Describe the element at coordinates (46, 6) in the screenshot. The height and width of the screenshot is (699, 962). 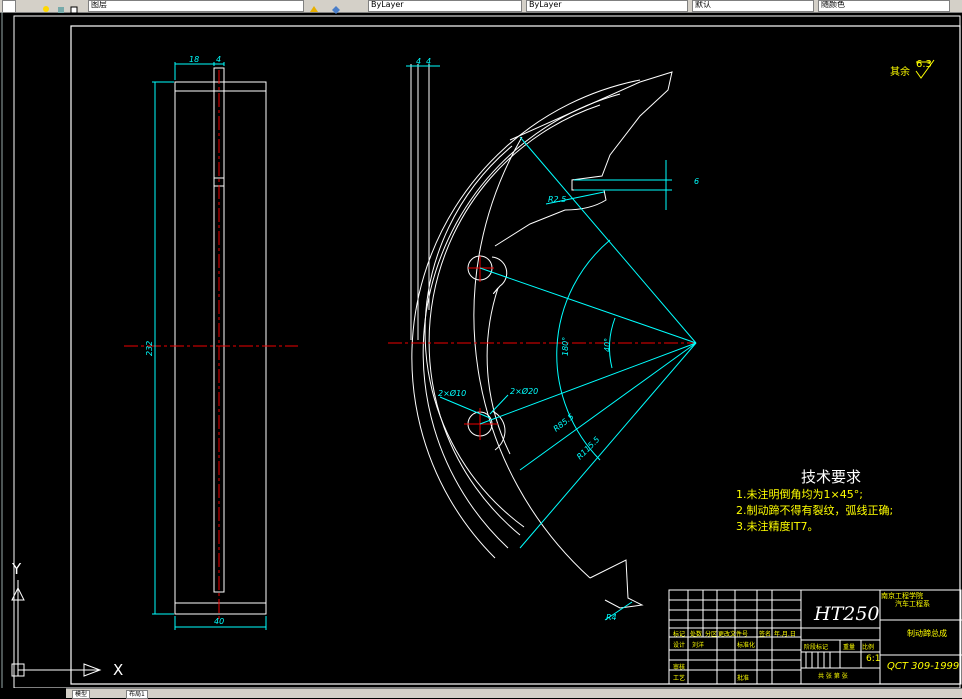
I see `layer-state-icon` at that location.